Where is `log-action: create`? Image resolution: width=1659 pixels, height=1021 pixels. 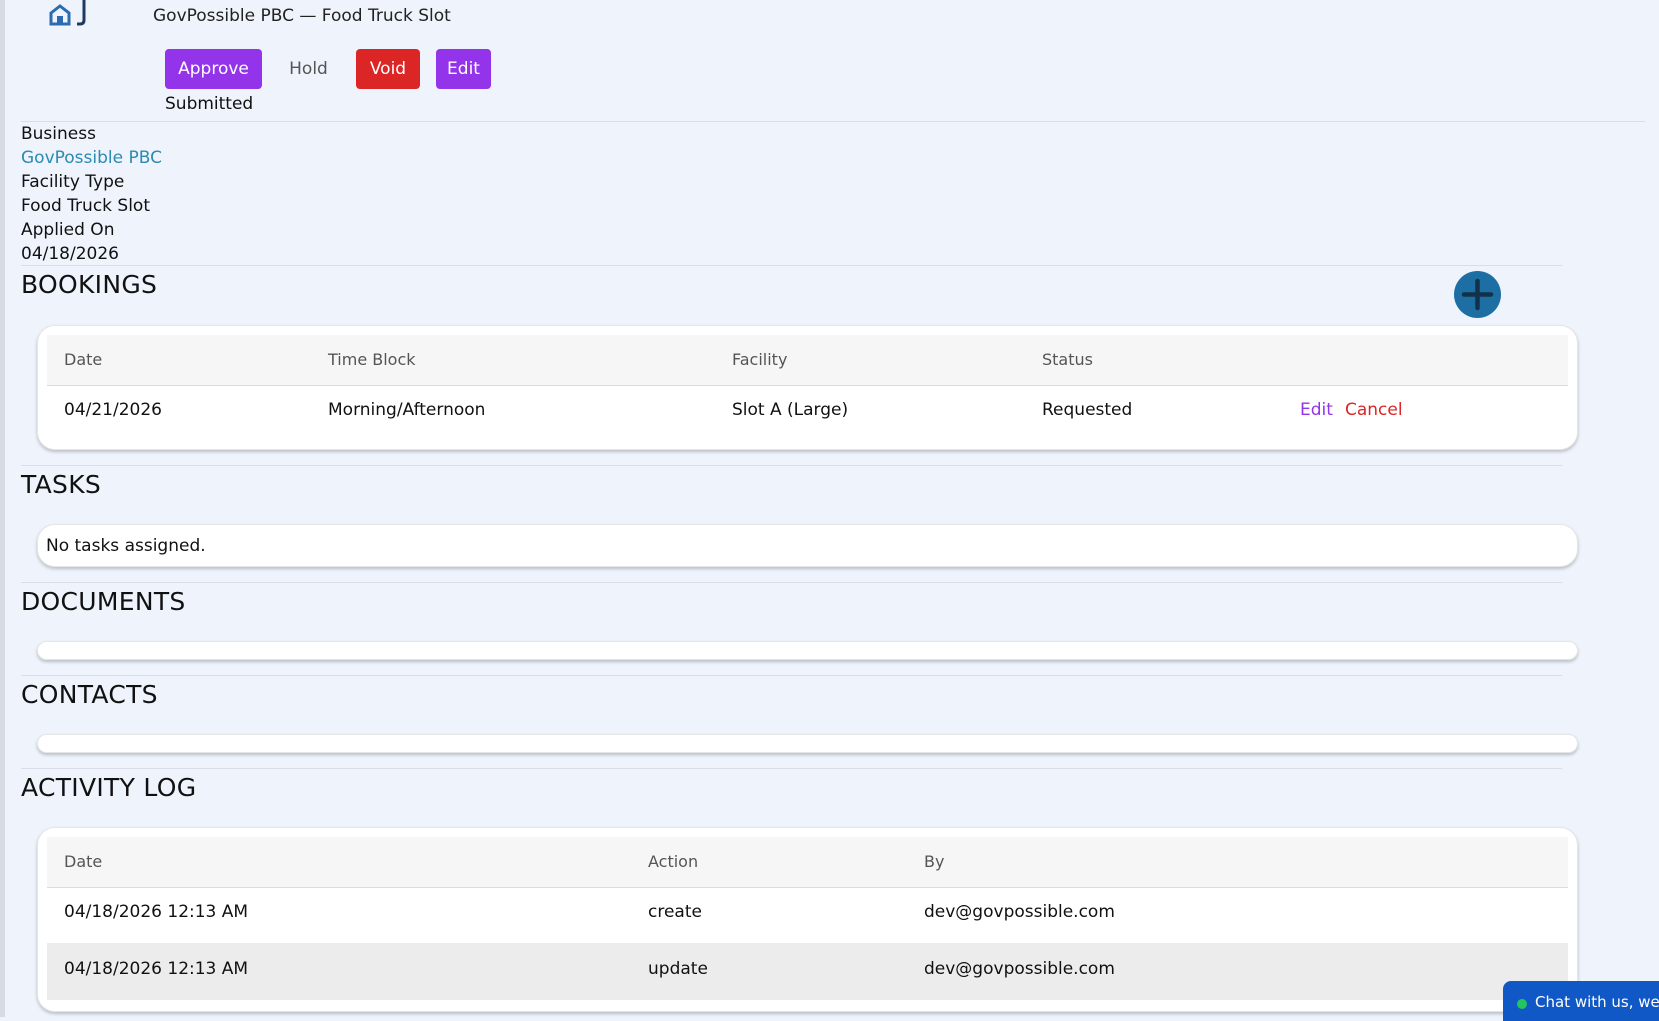 log-action: create is located at coordinates (675, 912).